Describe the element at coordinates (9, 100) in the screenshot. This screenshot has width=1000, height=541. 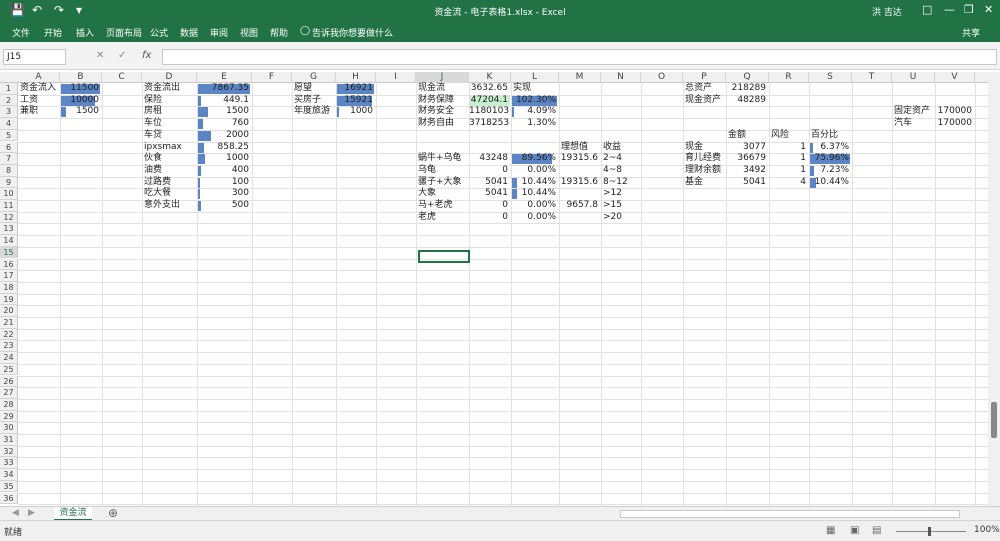
I see `row-header-2: 2` at that location.